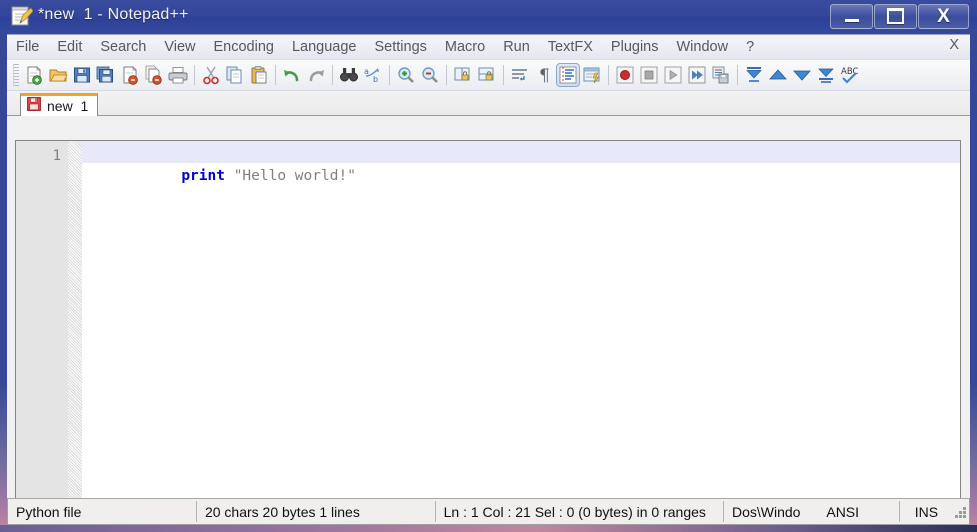  I want to click on menu-item-plugins: Plugins, so click(635, 47).